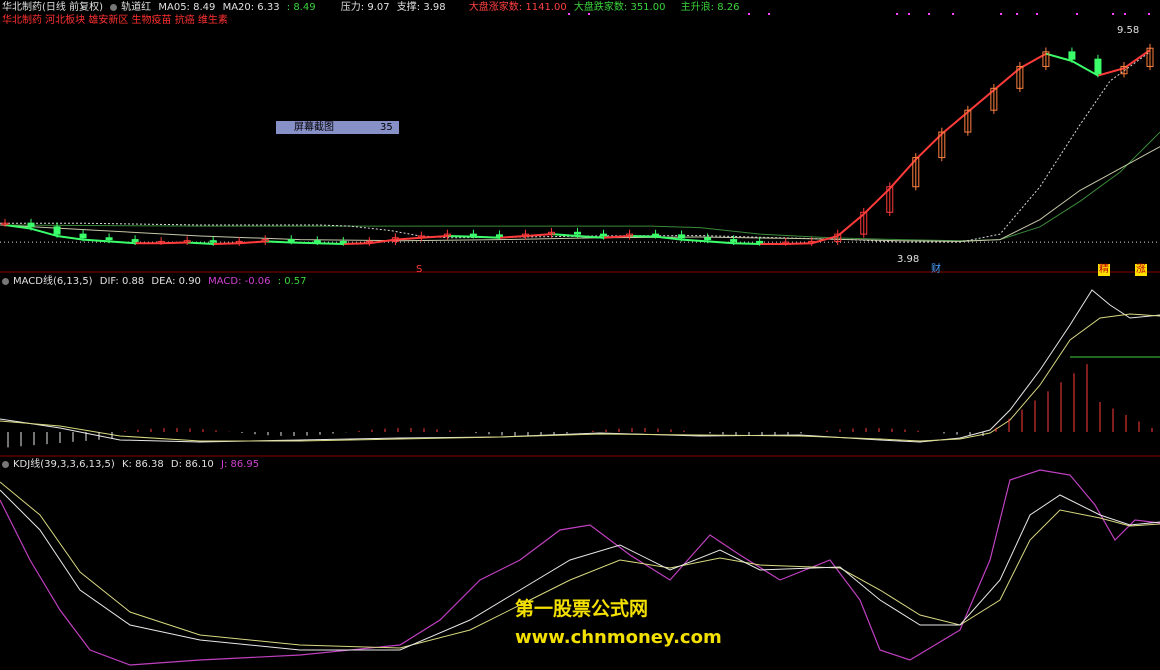 This screenshot has width=1160, height=670. What do you see at coordinates (365, 7) in the screenshot?
I see `pressure-value: 压力: 9.07` at bounding box center [365, 7].